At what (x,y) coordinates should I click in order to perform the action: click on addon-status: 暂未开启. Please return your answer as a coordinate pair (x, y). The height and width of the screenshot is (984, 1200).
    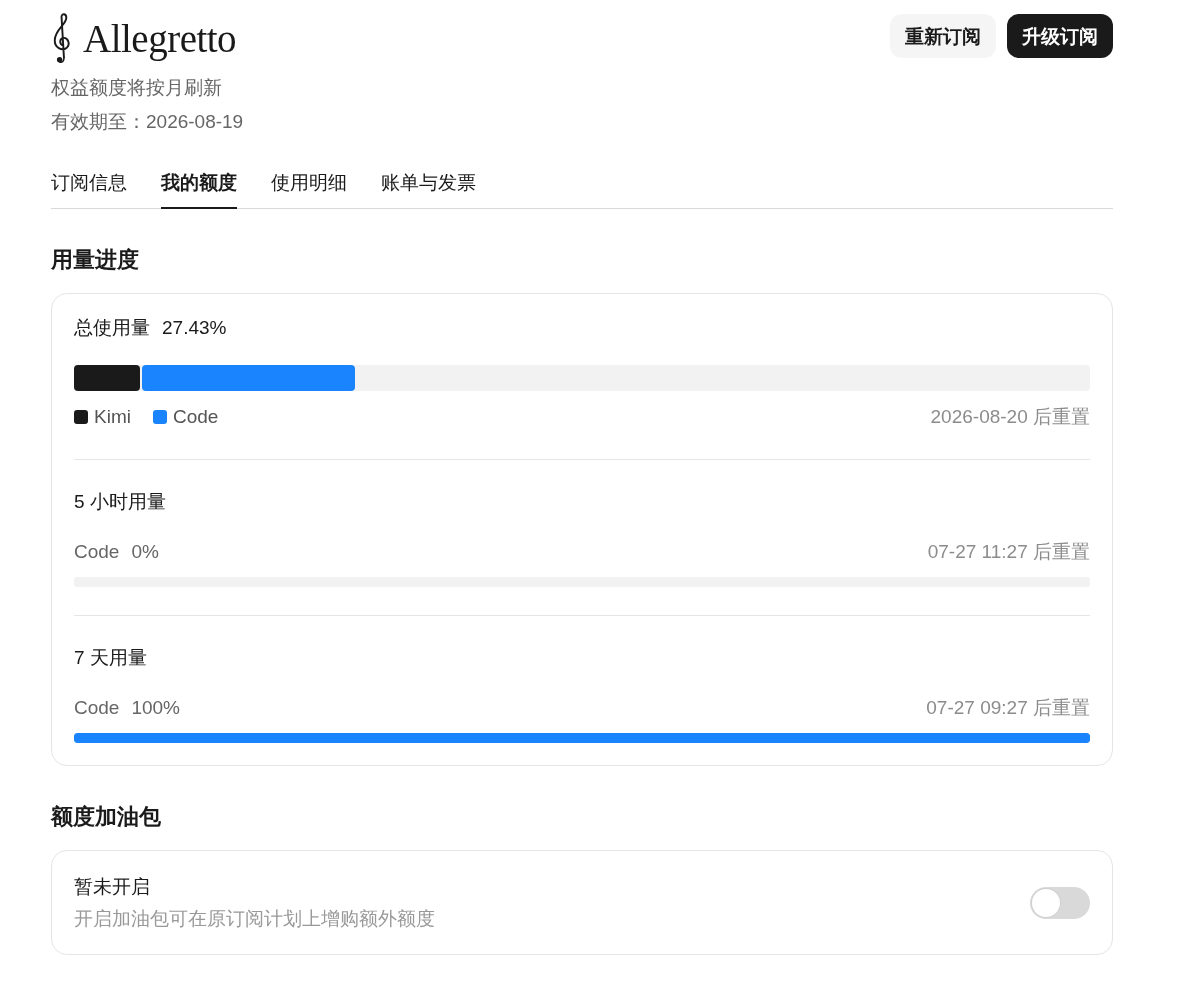
    Looking at the image, I should click on (112, 887).